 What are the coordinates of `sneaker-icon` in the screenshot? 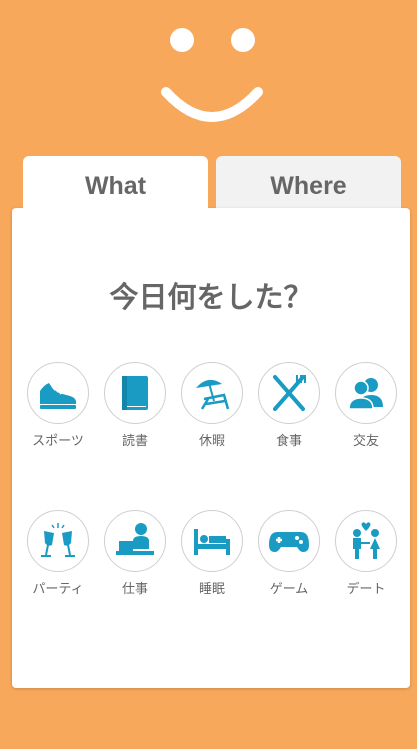 It's located at (58, 396).